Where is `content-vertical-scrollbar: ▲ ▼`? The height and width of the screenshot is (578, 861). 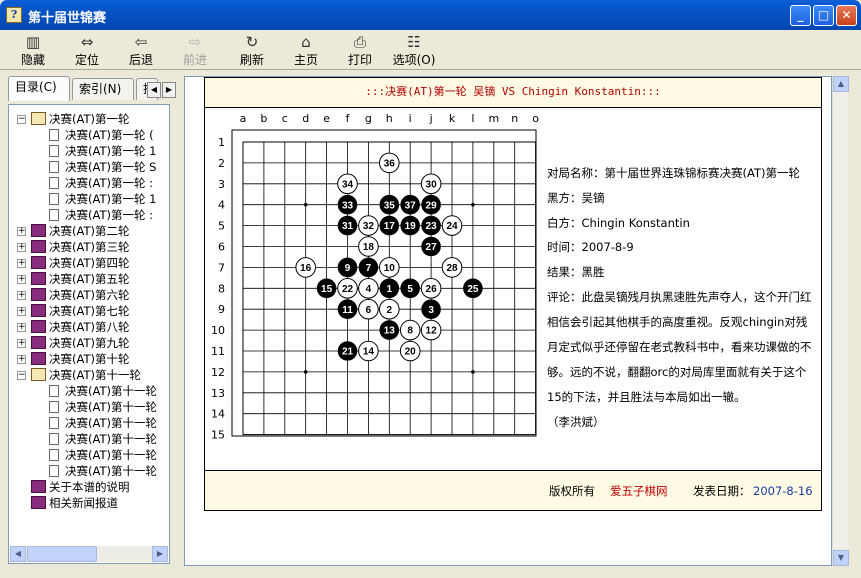
content-vertical-scrollbar: ▲ ▼ is located at coordinates (840, 321).